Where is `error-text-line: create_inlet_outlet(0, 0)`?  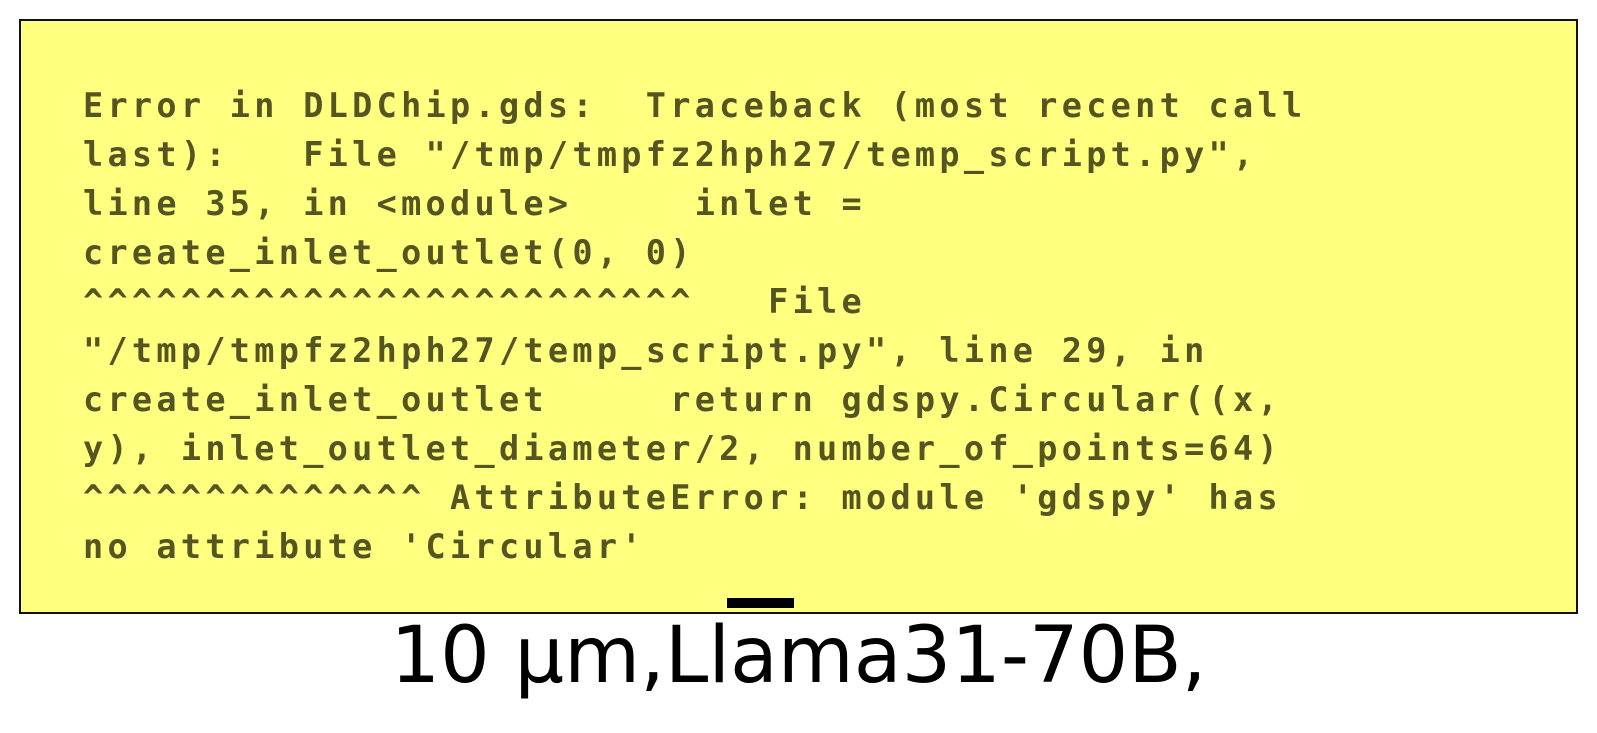
error-text-line: create_inlet_outlet(0, 0) is located at coordinates (389, 252).